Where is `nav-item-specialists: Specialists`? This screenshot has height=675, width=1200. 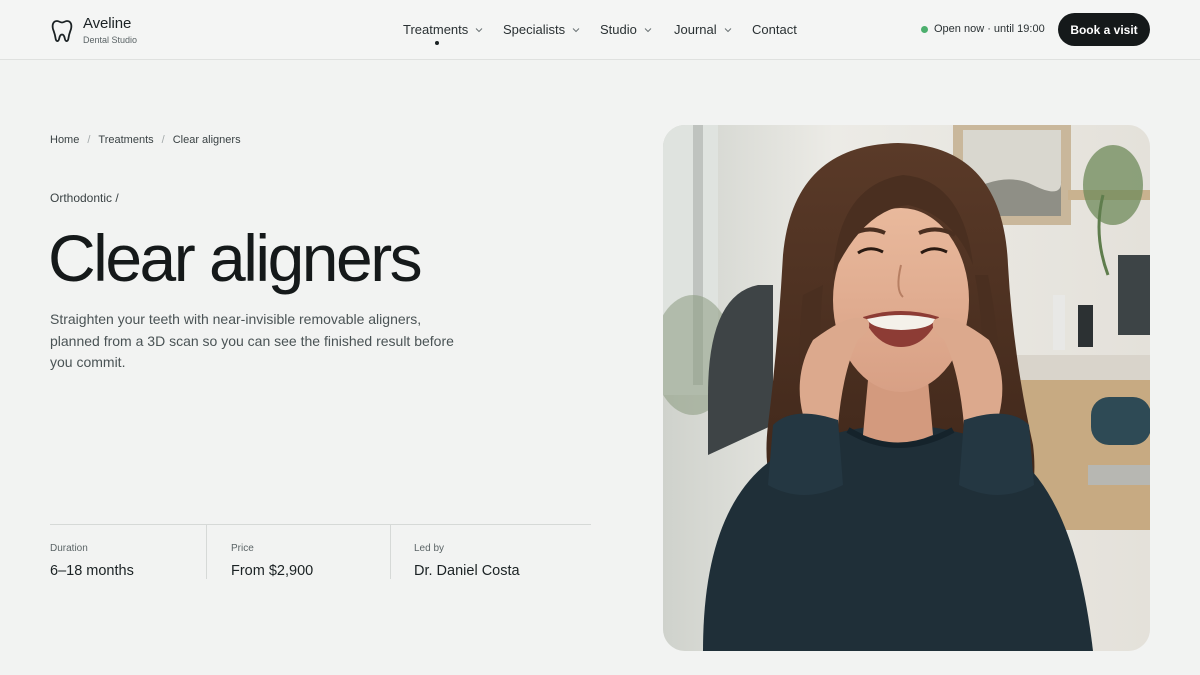 nav-item-specialists: Specialists is located at coordinates (541, 29).